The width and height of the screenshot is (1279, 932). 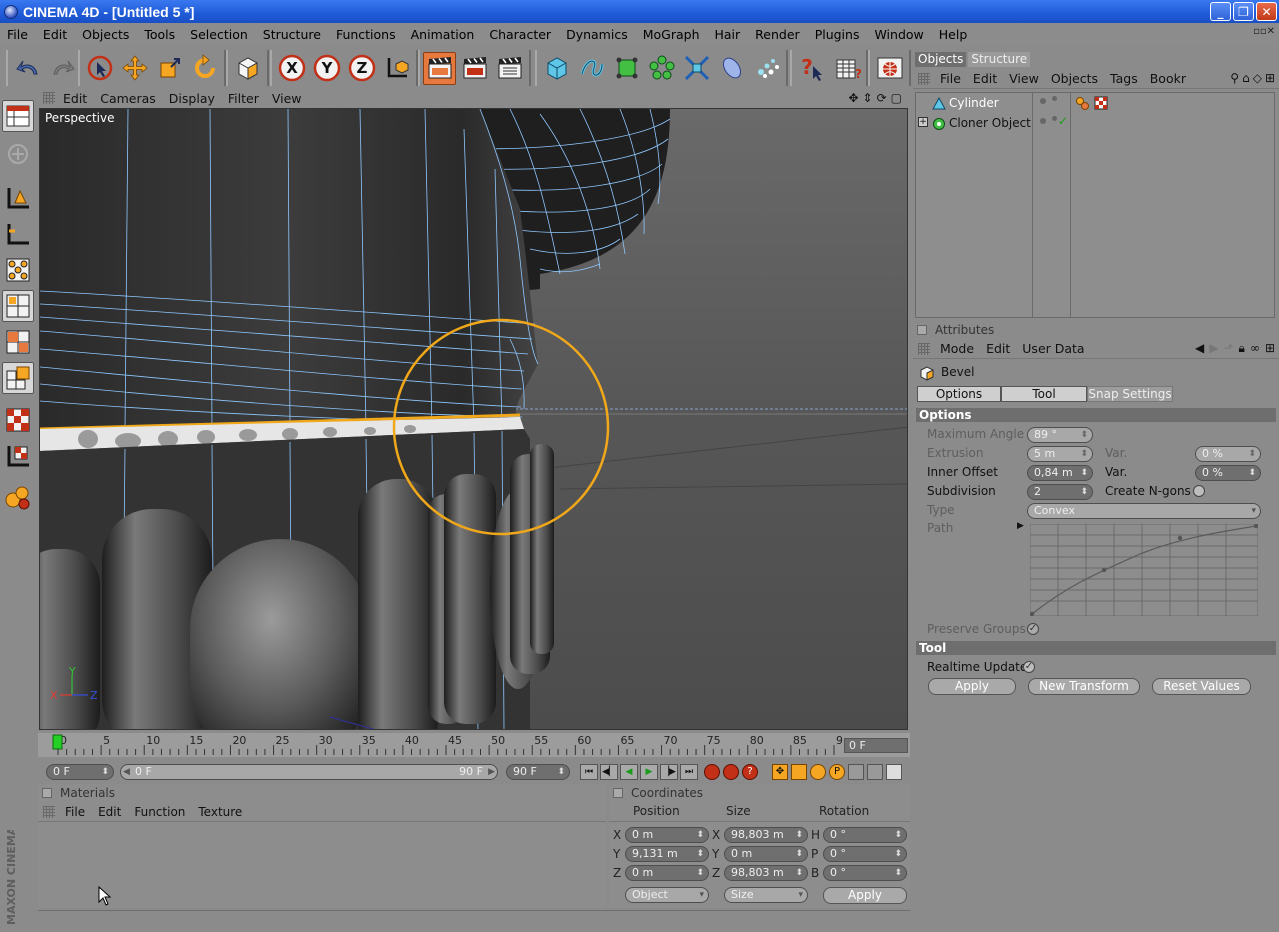 I want to click on objects-menu-view: View, so click(x=1024, y=78).